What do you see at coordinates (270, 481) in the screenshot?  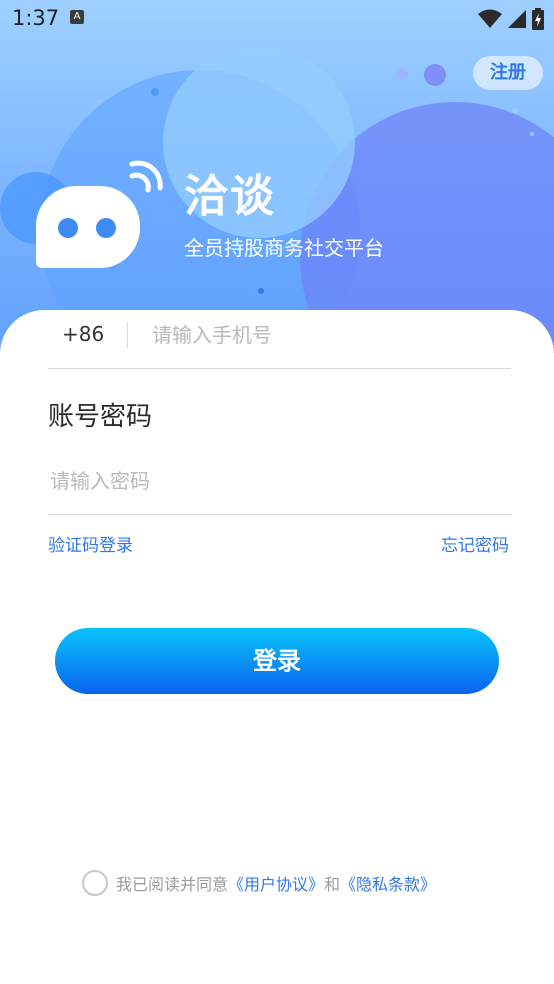 I see `password-input` at bounding box center [270, 481].